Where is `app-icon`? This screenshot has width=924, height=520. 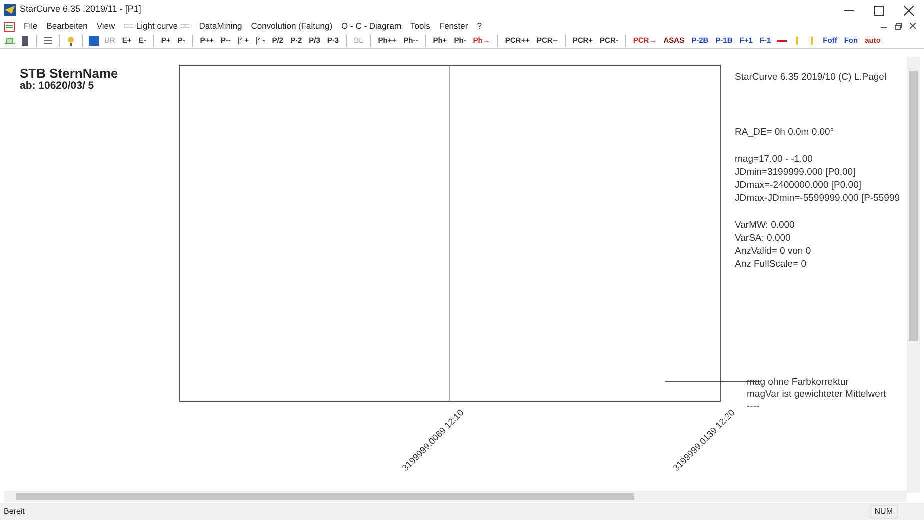 app-icon is located at coordinates (10, 10).